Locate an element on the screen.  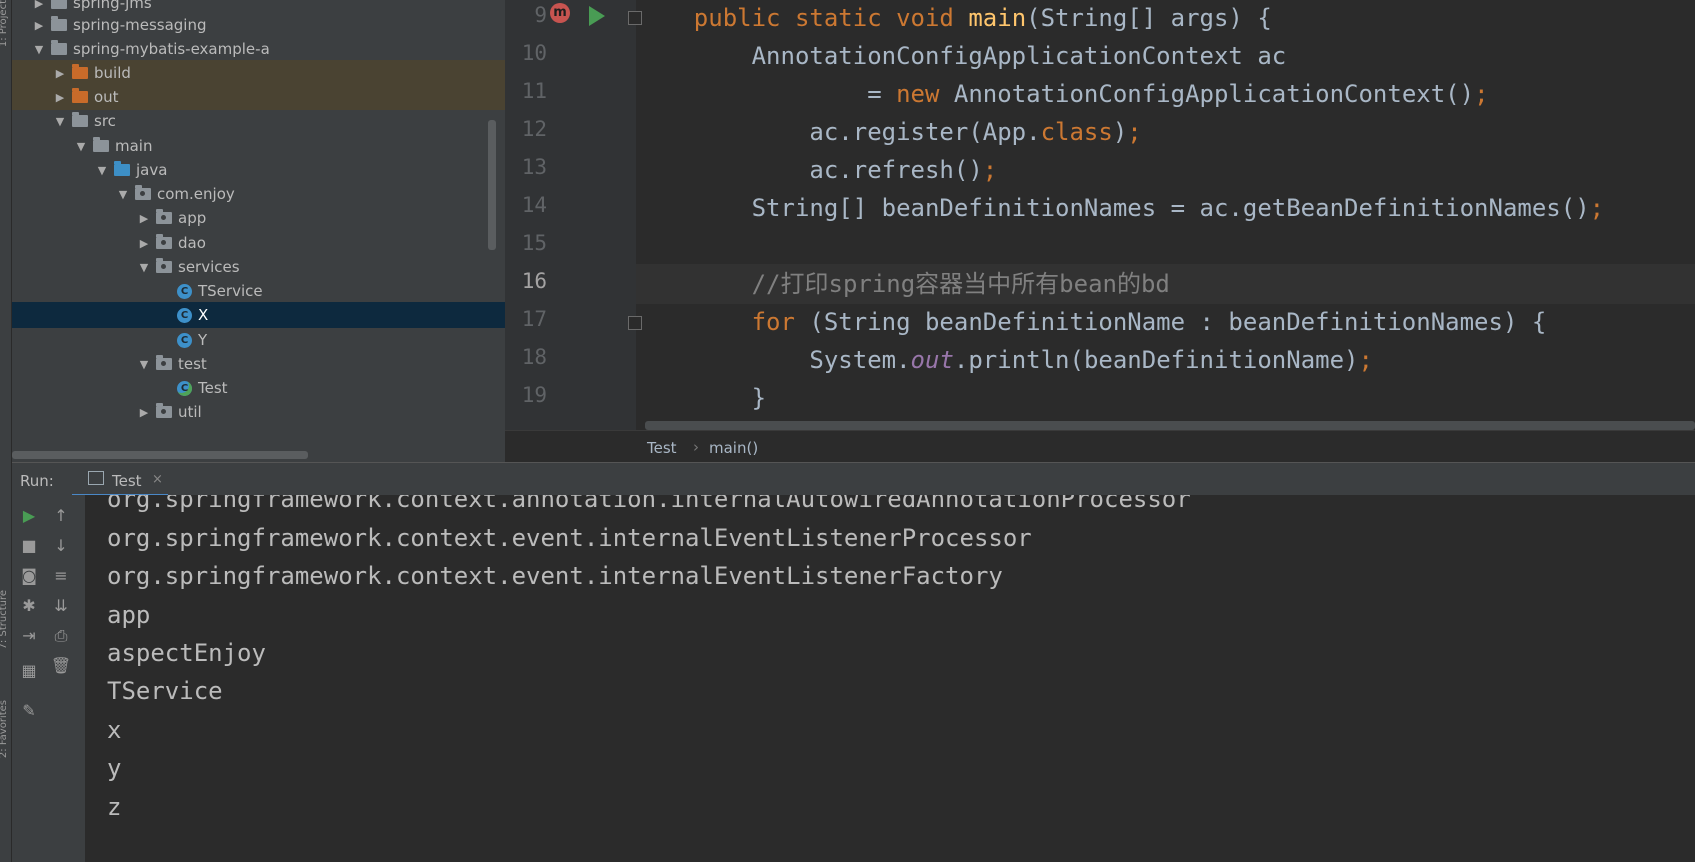
tree-item: ▶ app is located at coordinates (258, 218).